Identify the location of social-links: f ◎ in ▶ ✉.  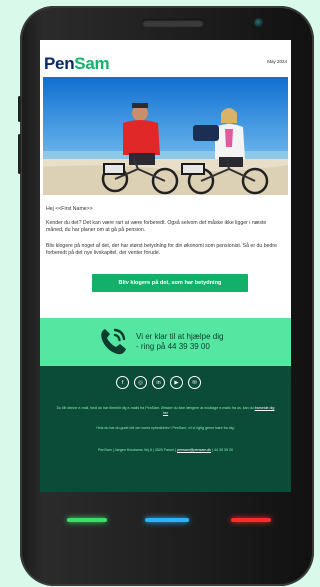
(158, 382).